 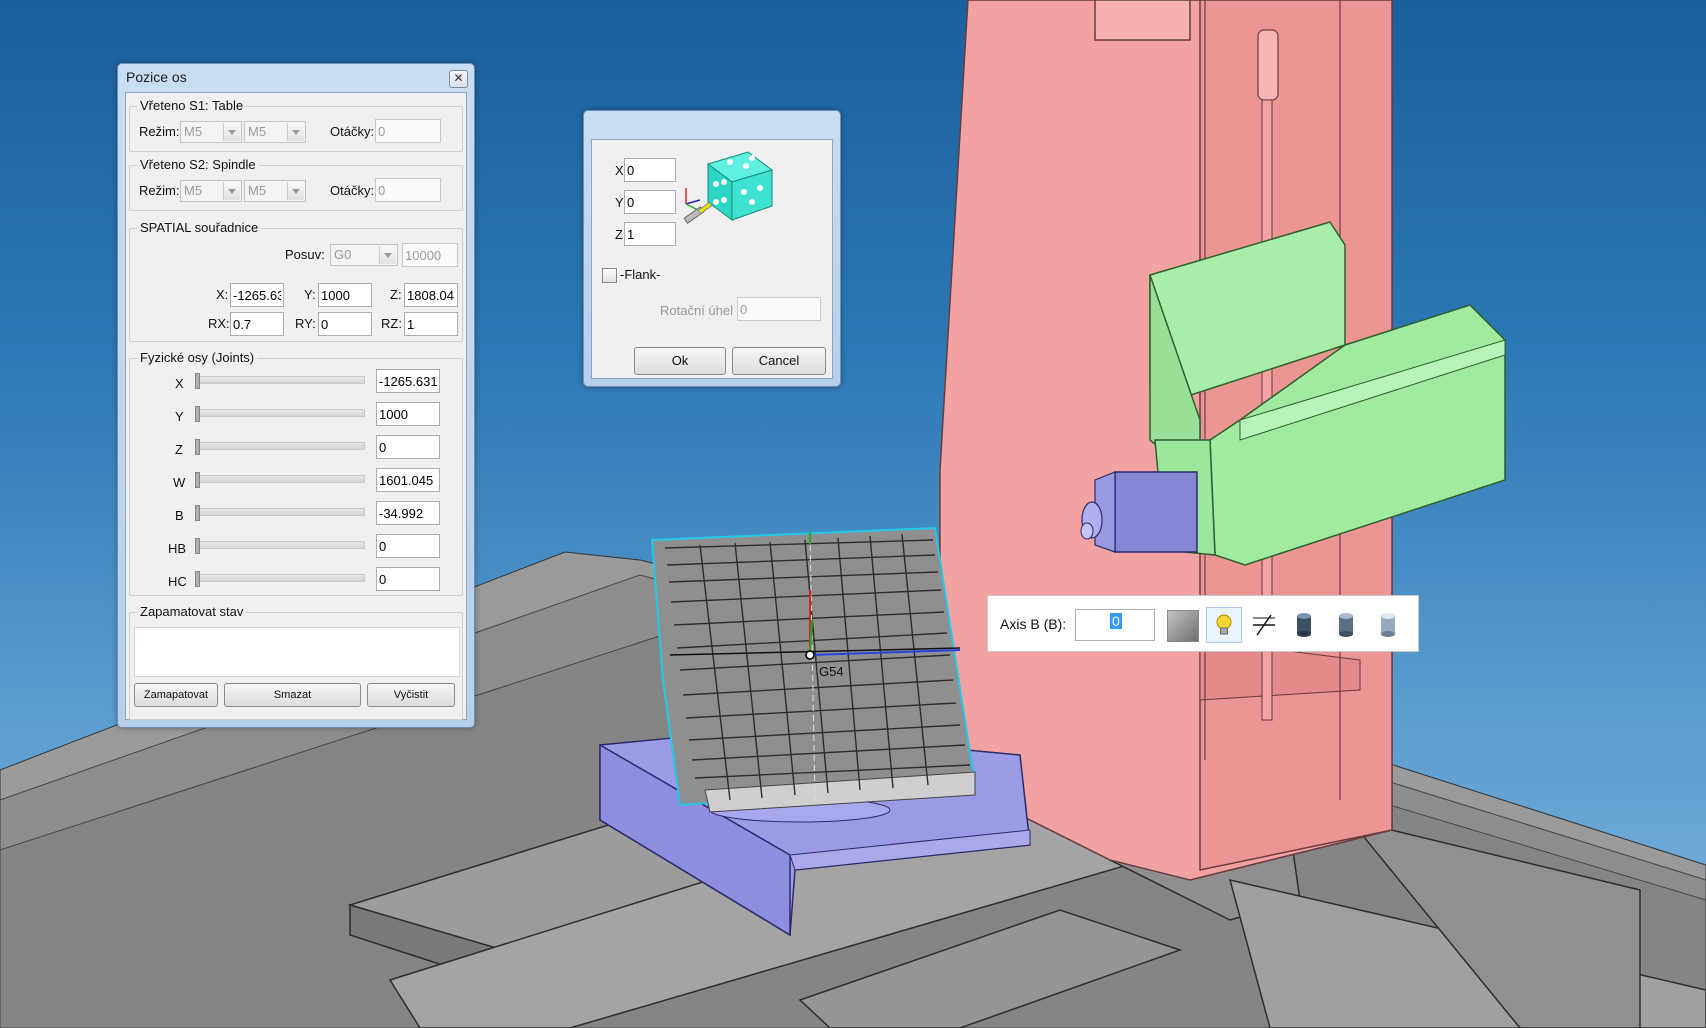 What do you see at coordinates (275, 132) in the screenshot?
I see `s1-mode-select-2: M5` at bounding box center [275, 132].